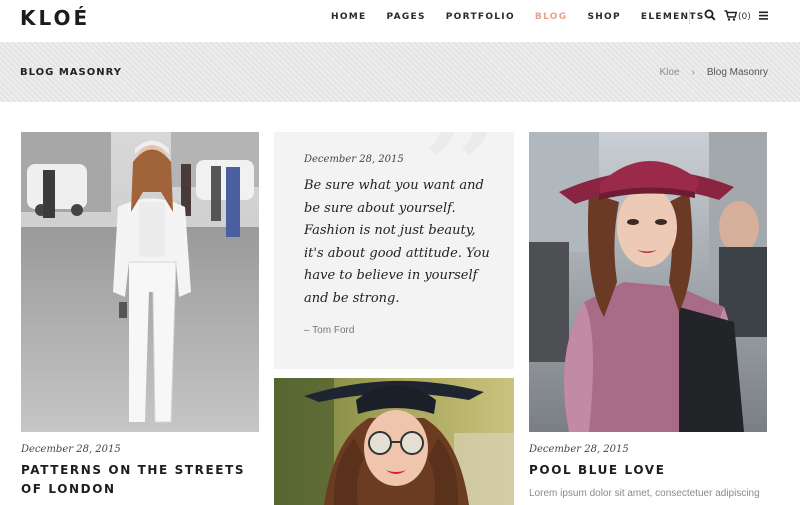  What do you see at coordinates (354, 159) in the screenshot?
I see `quote-date: December 28, 2015` at bounding box center [354, 159].